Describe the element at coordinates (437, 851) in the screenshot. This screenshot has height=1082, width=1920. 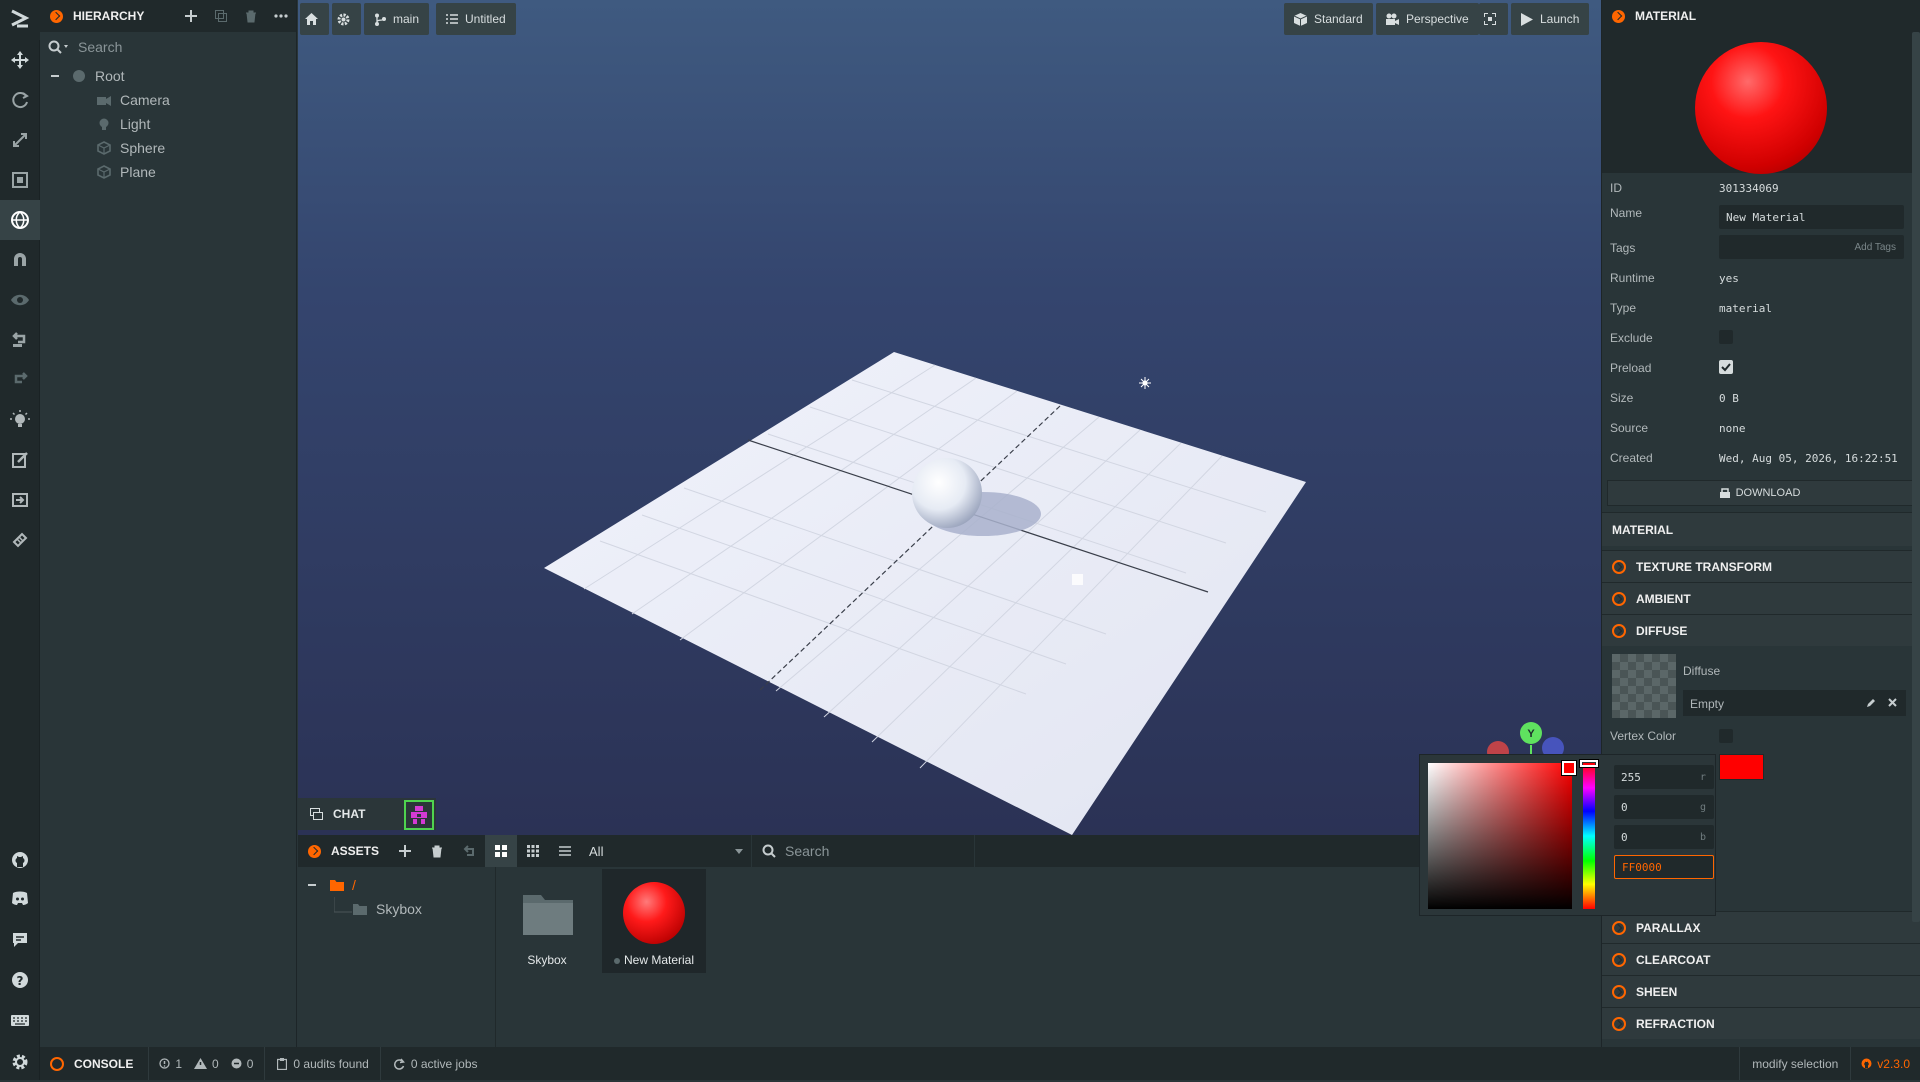
I see `delete-asset-icon` at that location.